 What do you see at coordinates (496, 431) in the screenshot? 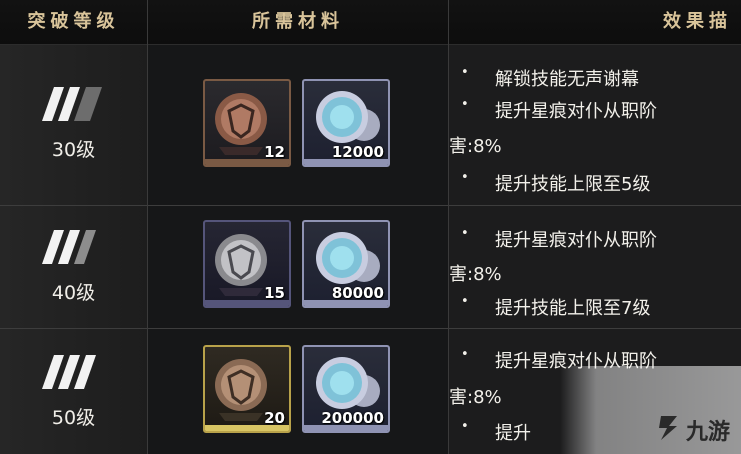
I see `effect-line: • 提升` at bounding box center [496, 431].